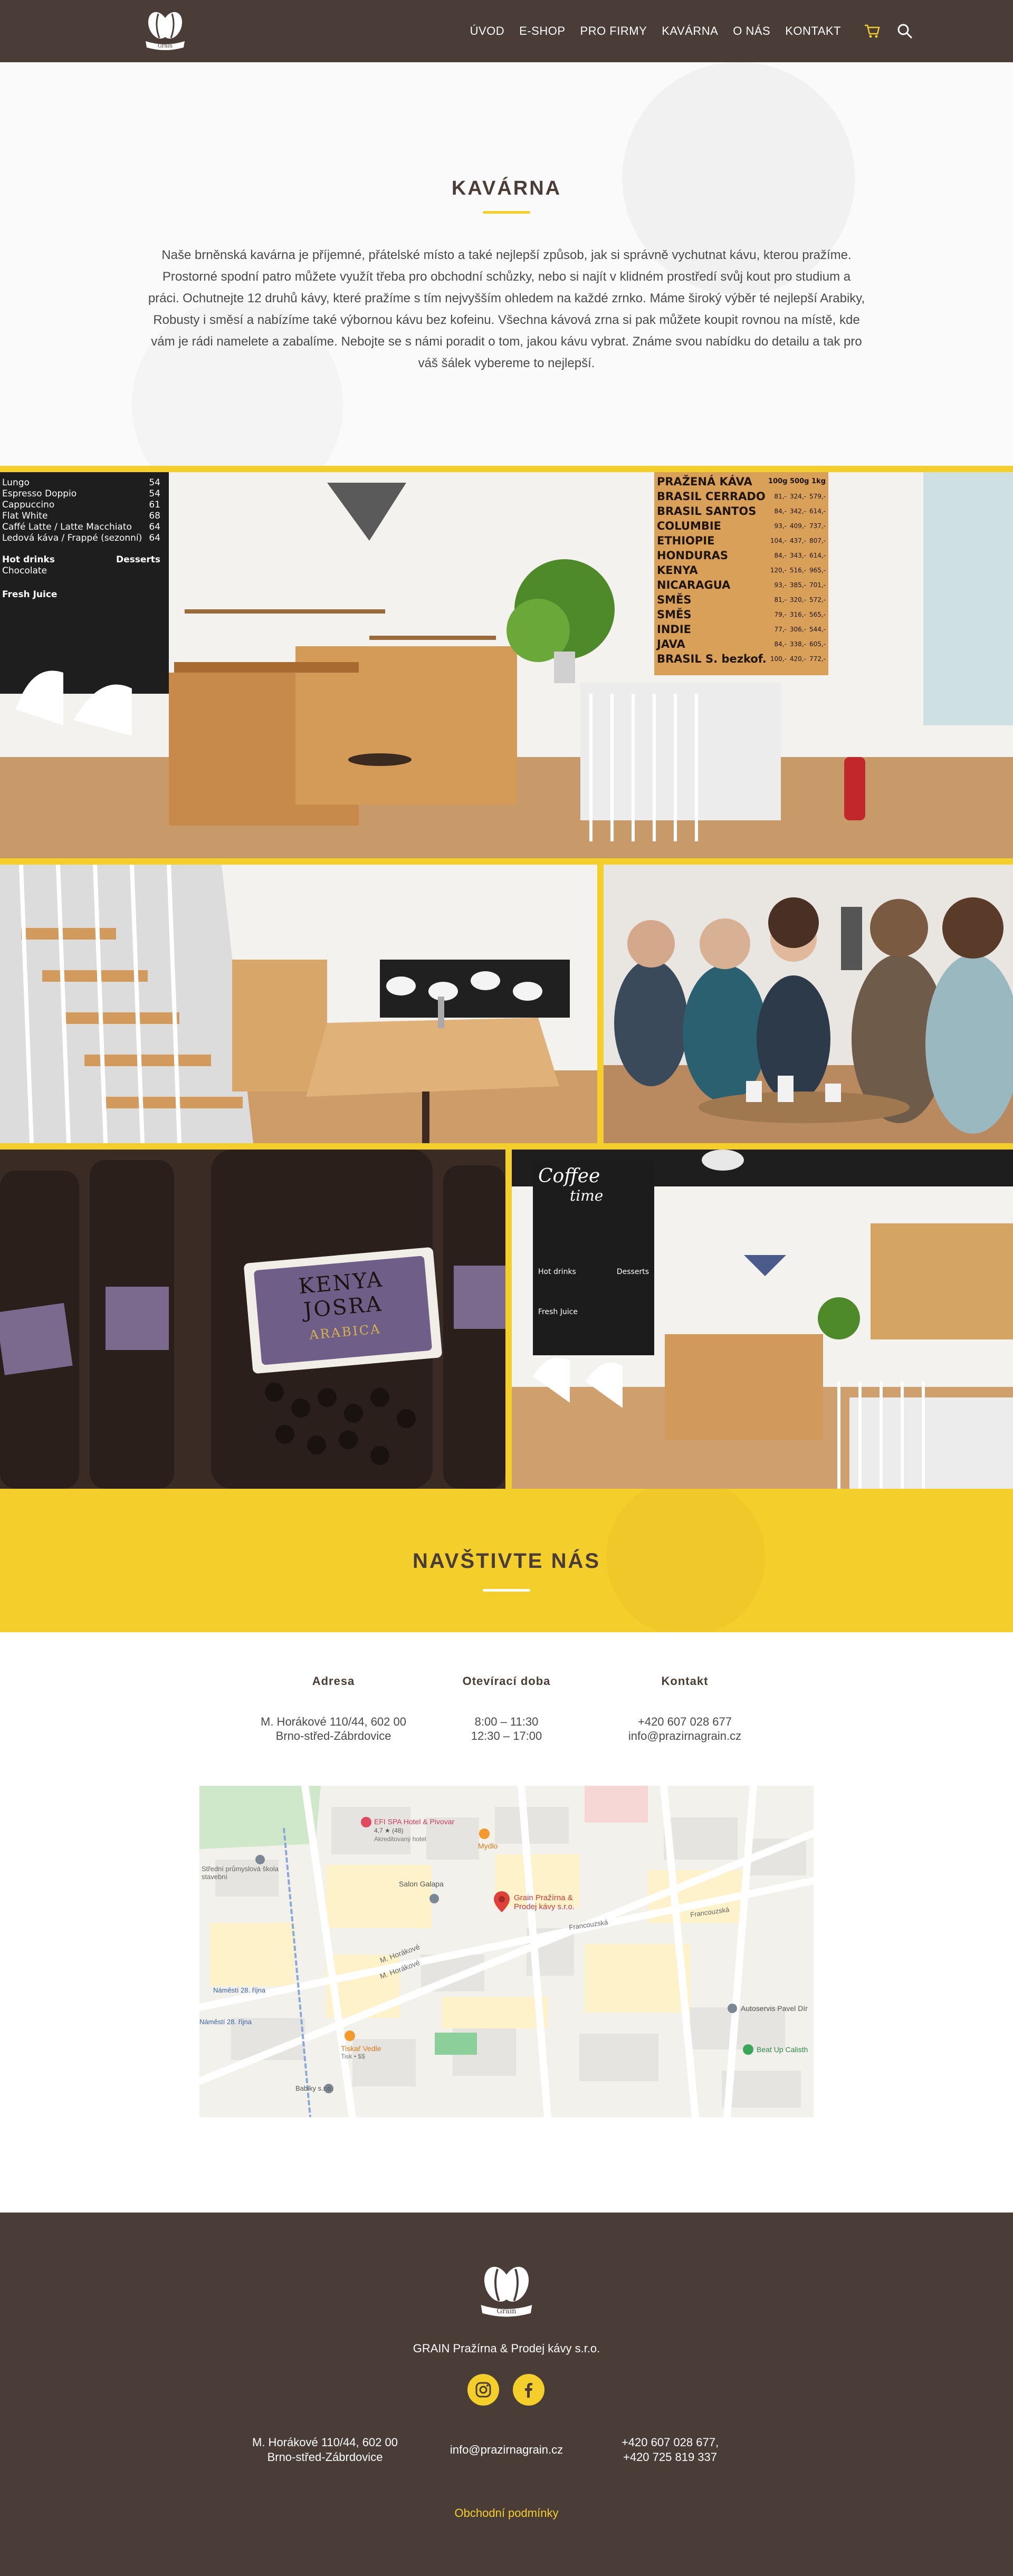 The height and width of the screenshot is (2576, 1013). I want to click on price-value: 409,-, so click(797, 526).